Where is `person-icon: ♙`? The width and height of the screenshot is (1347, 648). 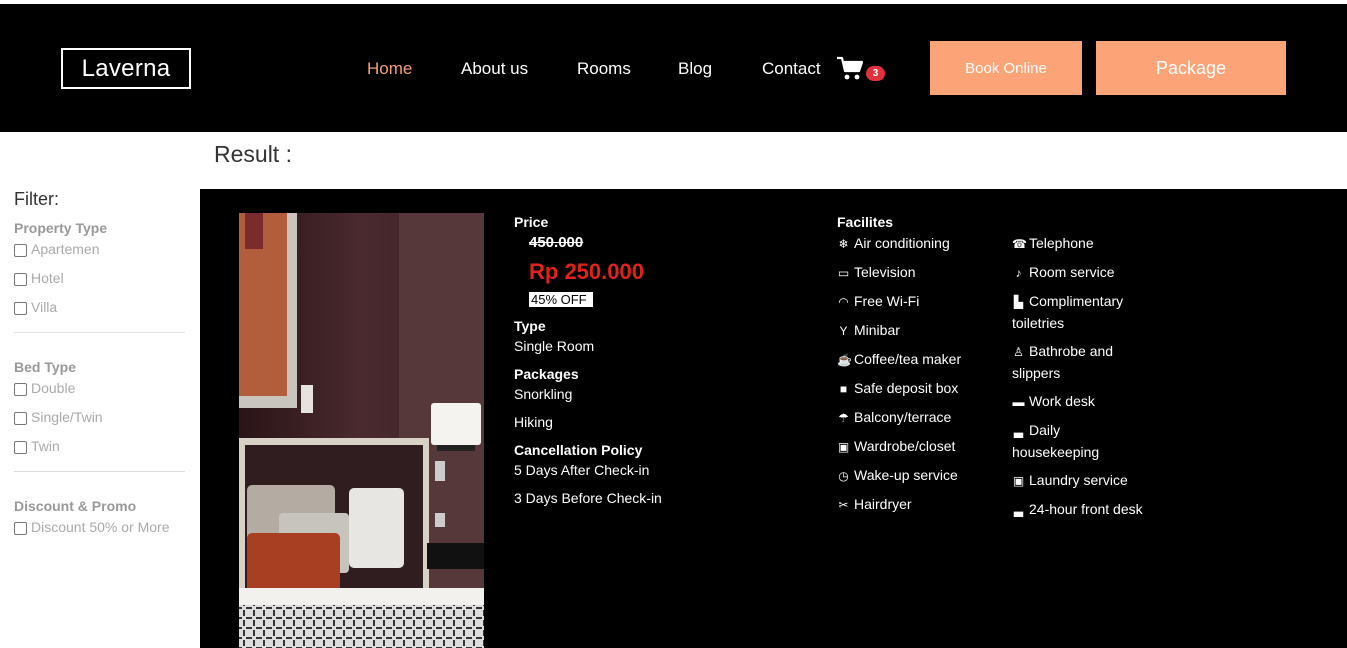 person-icon: ♙ is located at coordinates (1018, 352).